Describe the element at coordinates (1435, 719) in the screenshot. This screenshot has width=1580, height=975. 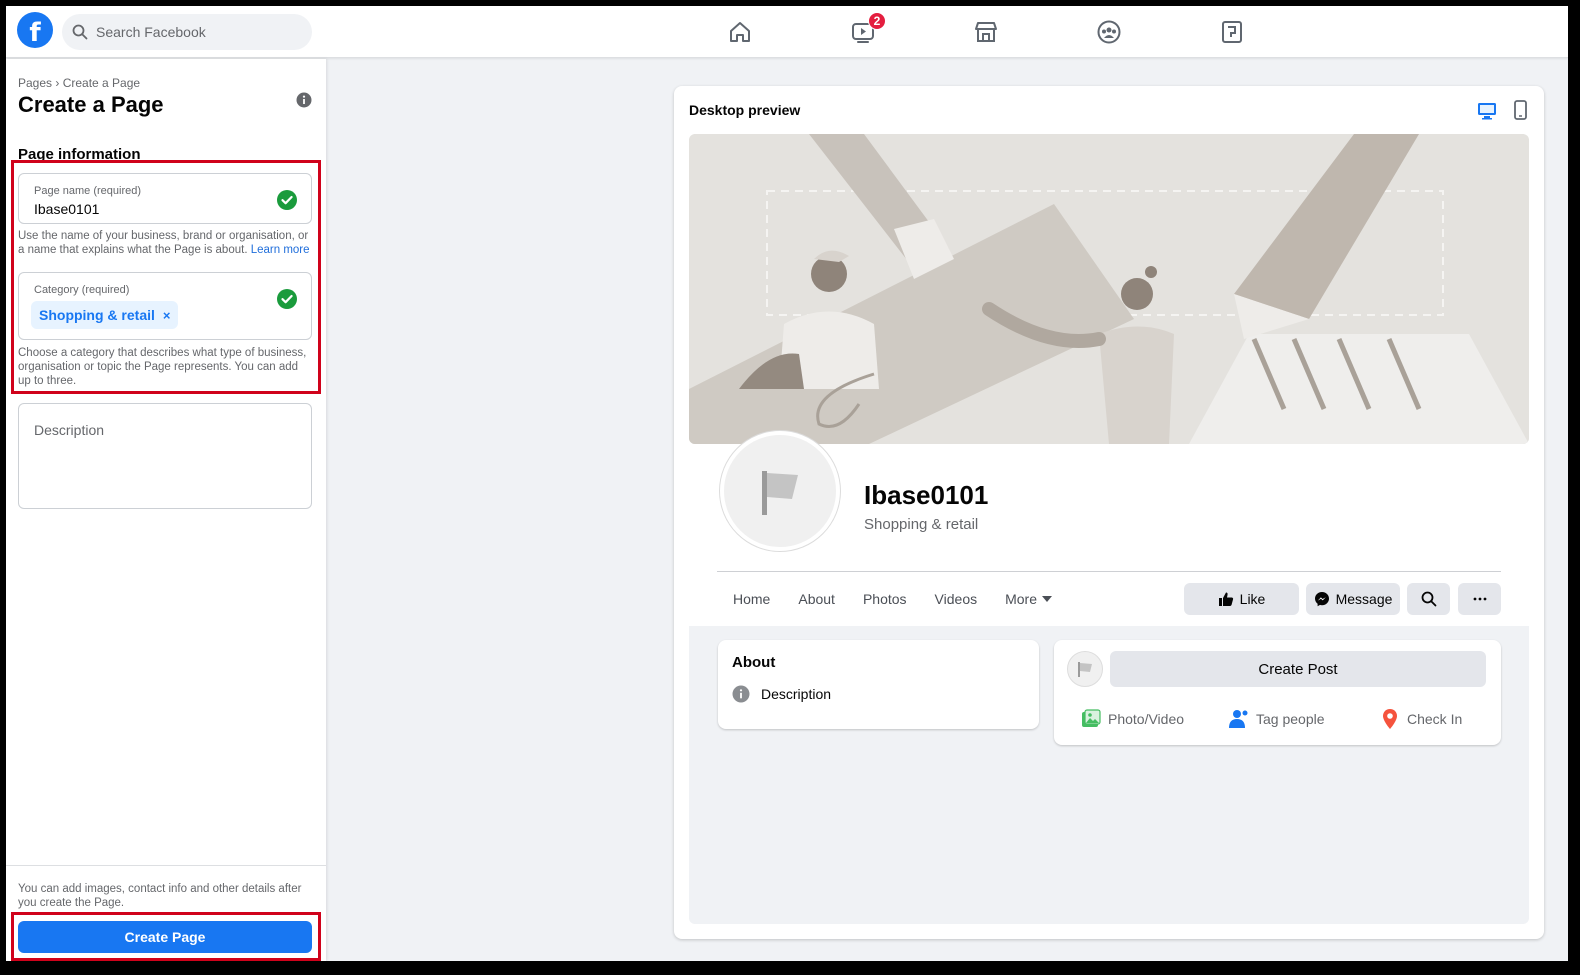
I see `check-in-label: Check In` at that location.